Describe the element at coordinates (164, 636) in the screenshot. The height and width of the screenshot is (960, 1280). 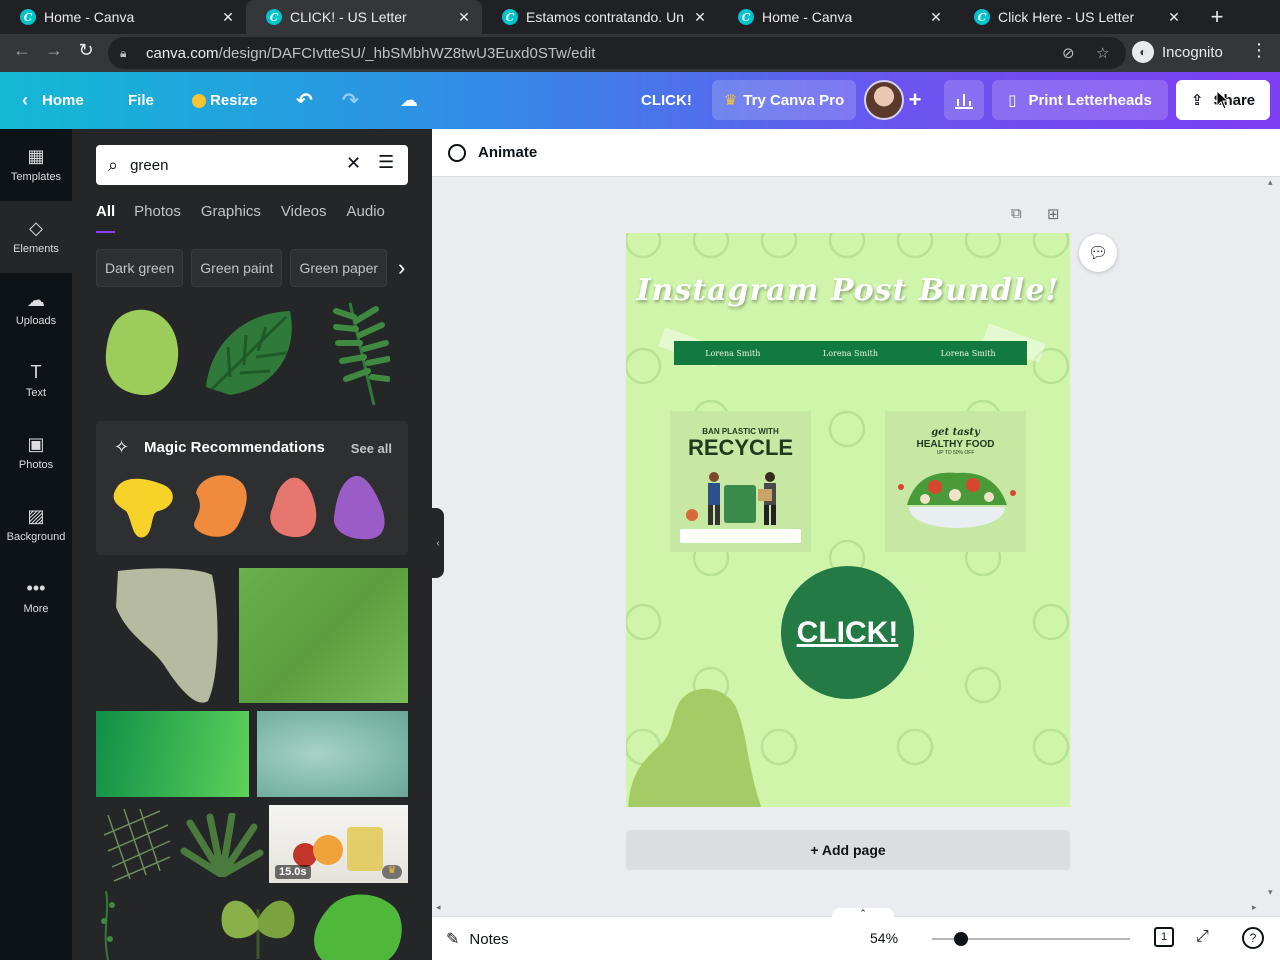
I see `sage-shape-graphic` at that location.